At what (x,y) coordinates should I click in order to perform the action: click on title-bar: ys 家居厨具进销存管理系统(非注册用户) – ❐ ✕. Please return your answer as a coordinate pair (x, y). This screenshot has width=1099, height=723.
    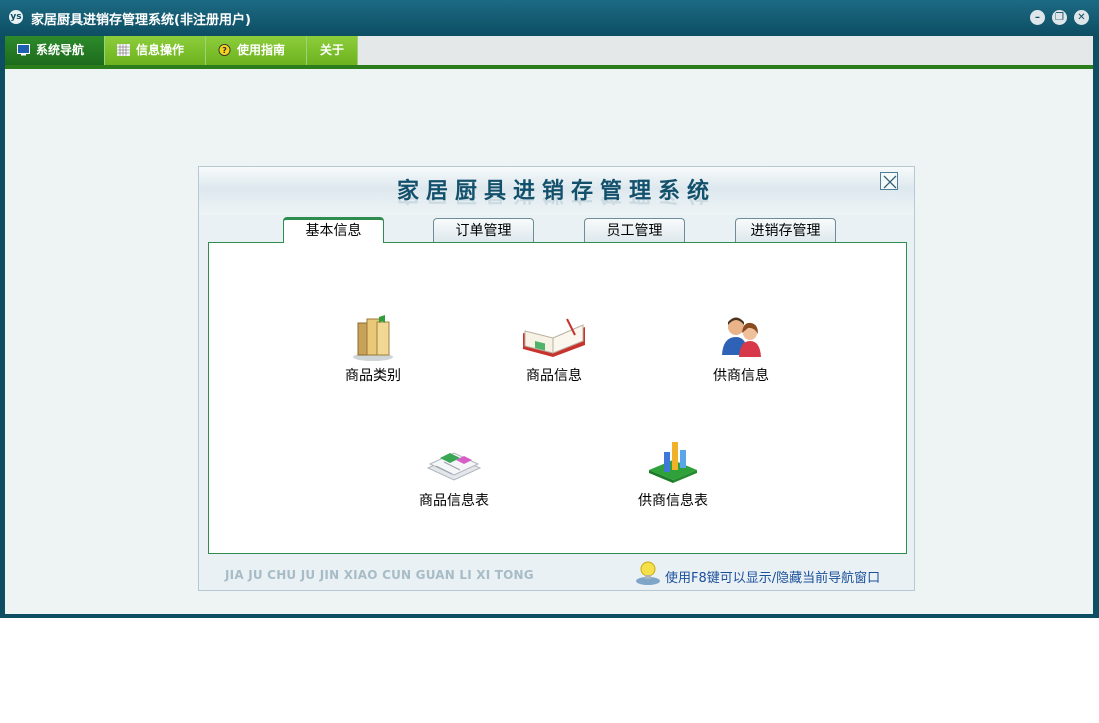
    Looking at the image, I should click on (549, 18).